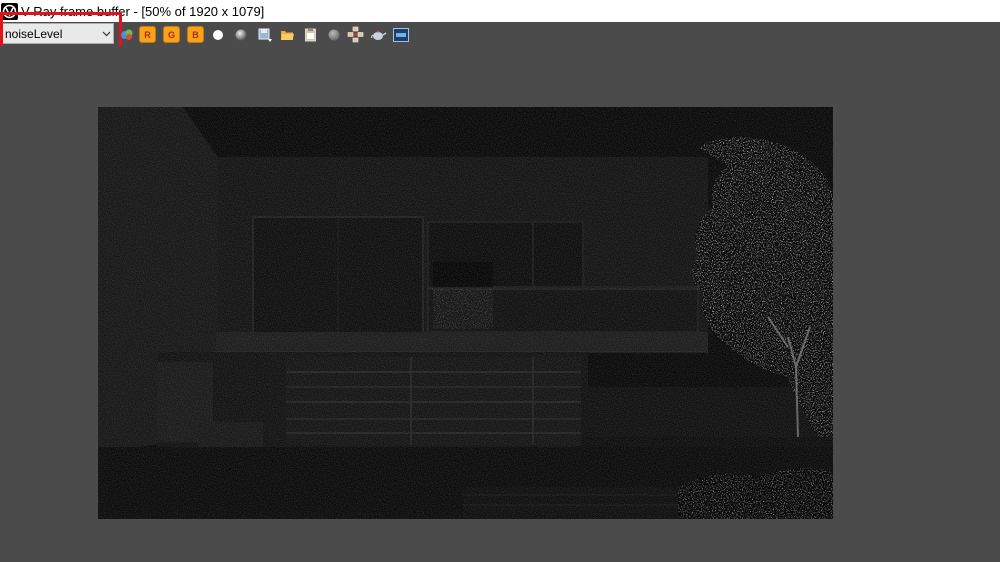  I want to click on clipboard-icon, so click(310, 34).